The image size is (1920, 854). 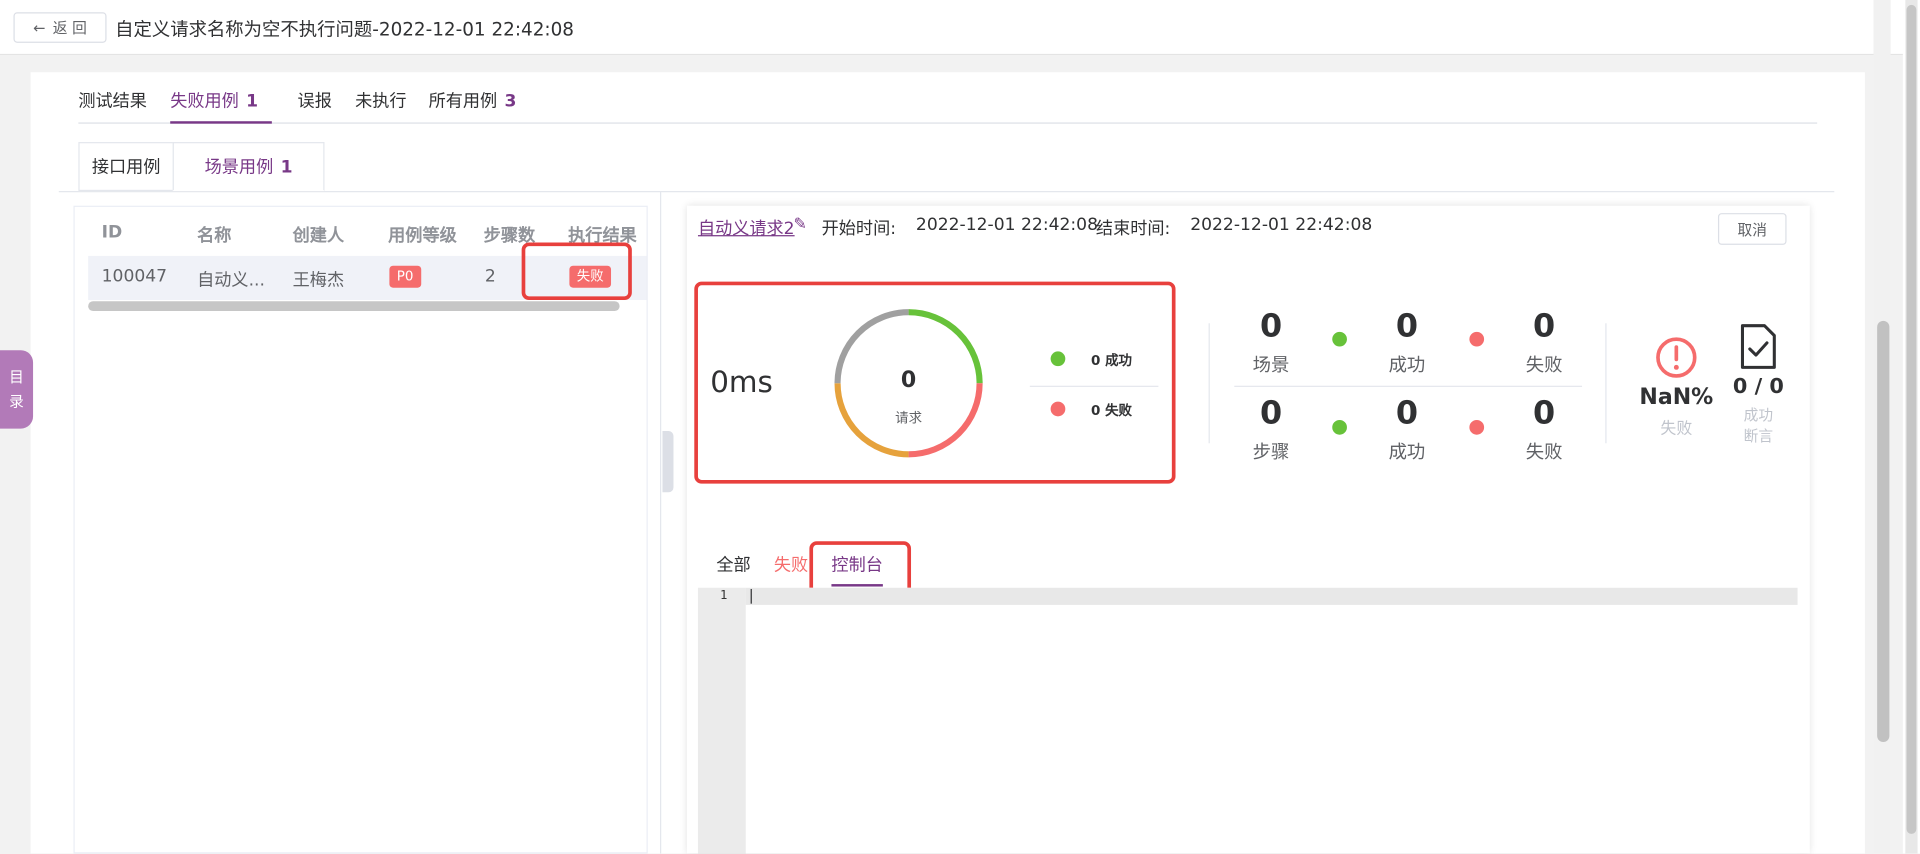 What do you see at coordinates (908, 380) in the screenshot?
I see `request-count: 0` at bounding box center [908, 380].